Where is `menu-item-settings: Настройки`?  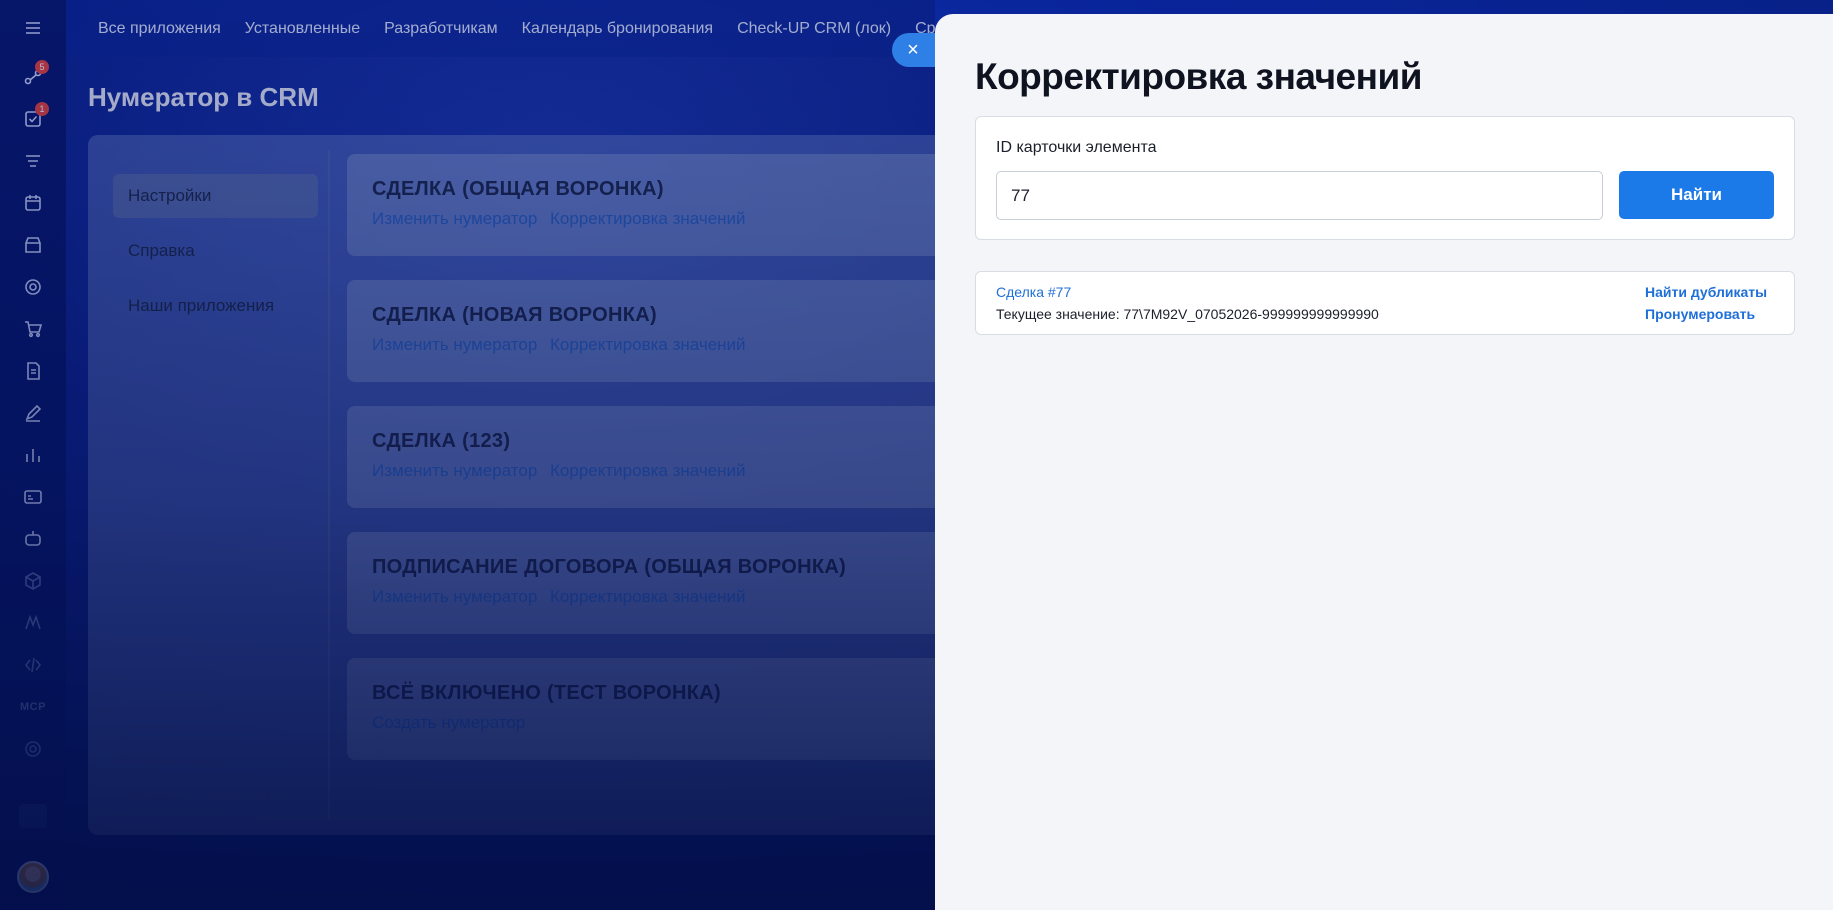 menu-item-settings: Настройки is located at coordinates (215, 196).